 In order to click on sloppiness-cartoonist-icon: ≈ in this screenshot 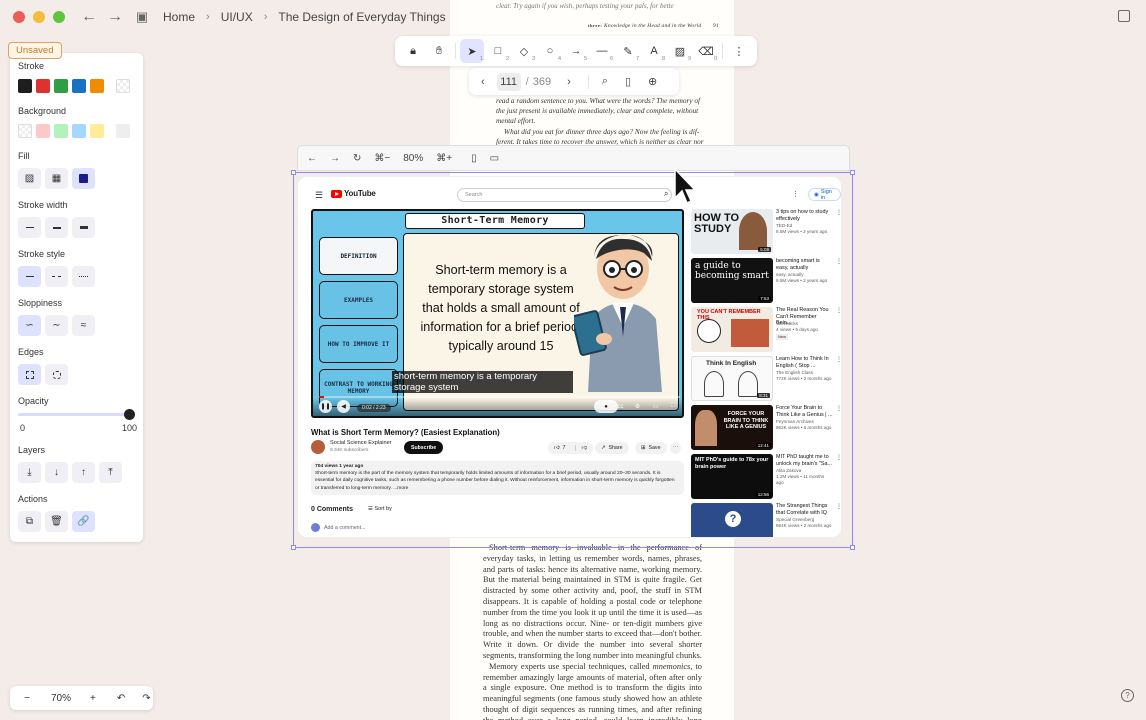, I will do `click(83, 325)`.